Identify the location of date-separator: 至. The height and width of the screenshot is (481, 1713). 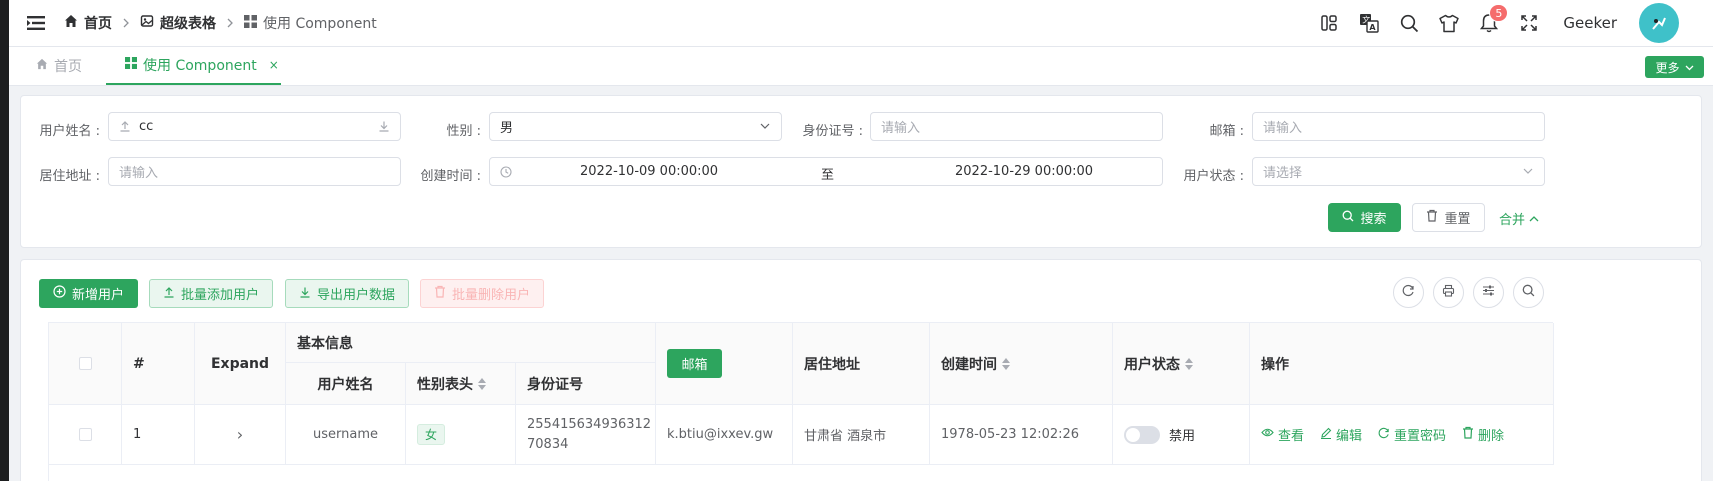
(828, 175).